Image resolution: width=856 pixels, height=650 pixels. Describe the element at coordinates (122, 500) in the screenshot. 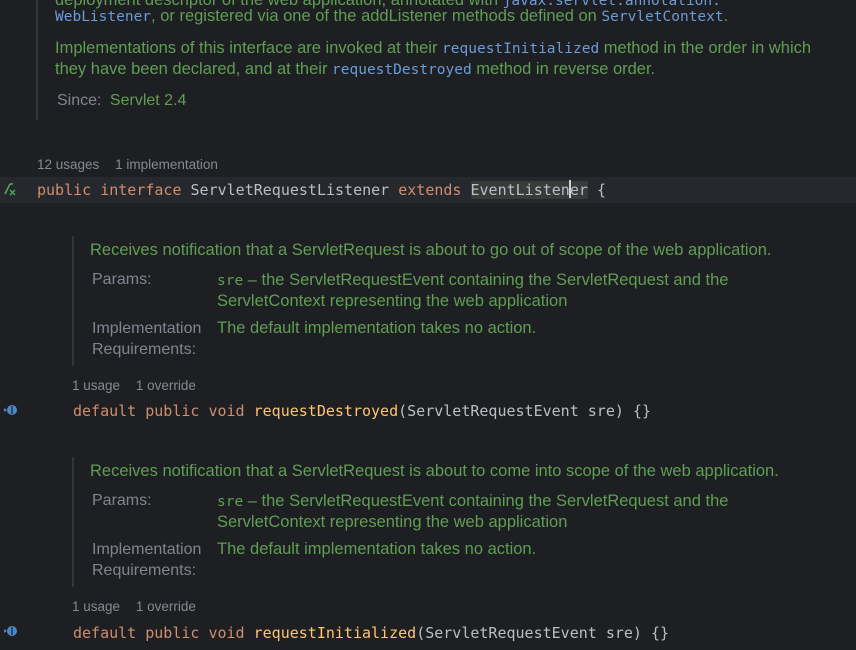

I see `method2-params-label: Params:` at that location.